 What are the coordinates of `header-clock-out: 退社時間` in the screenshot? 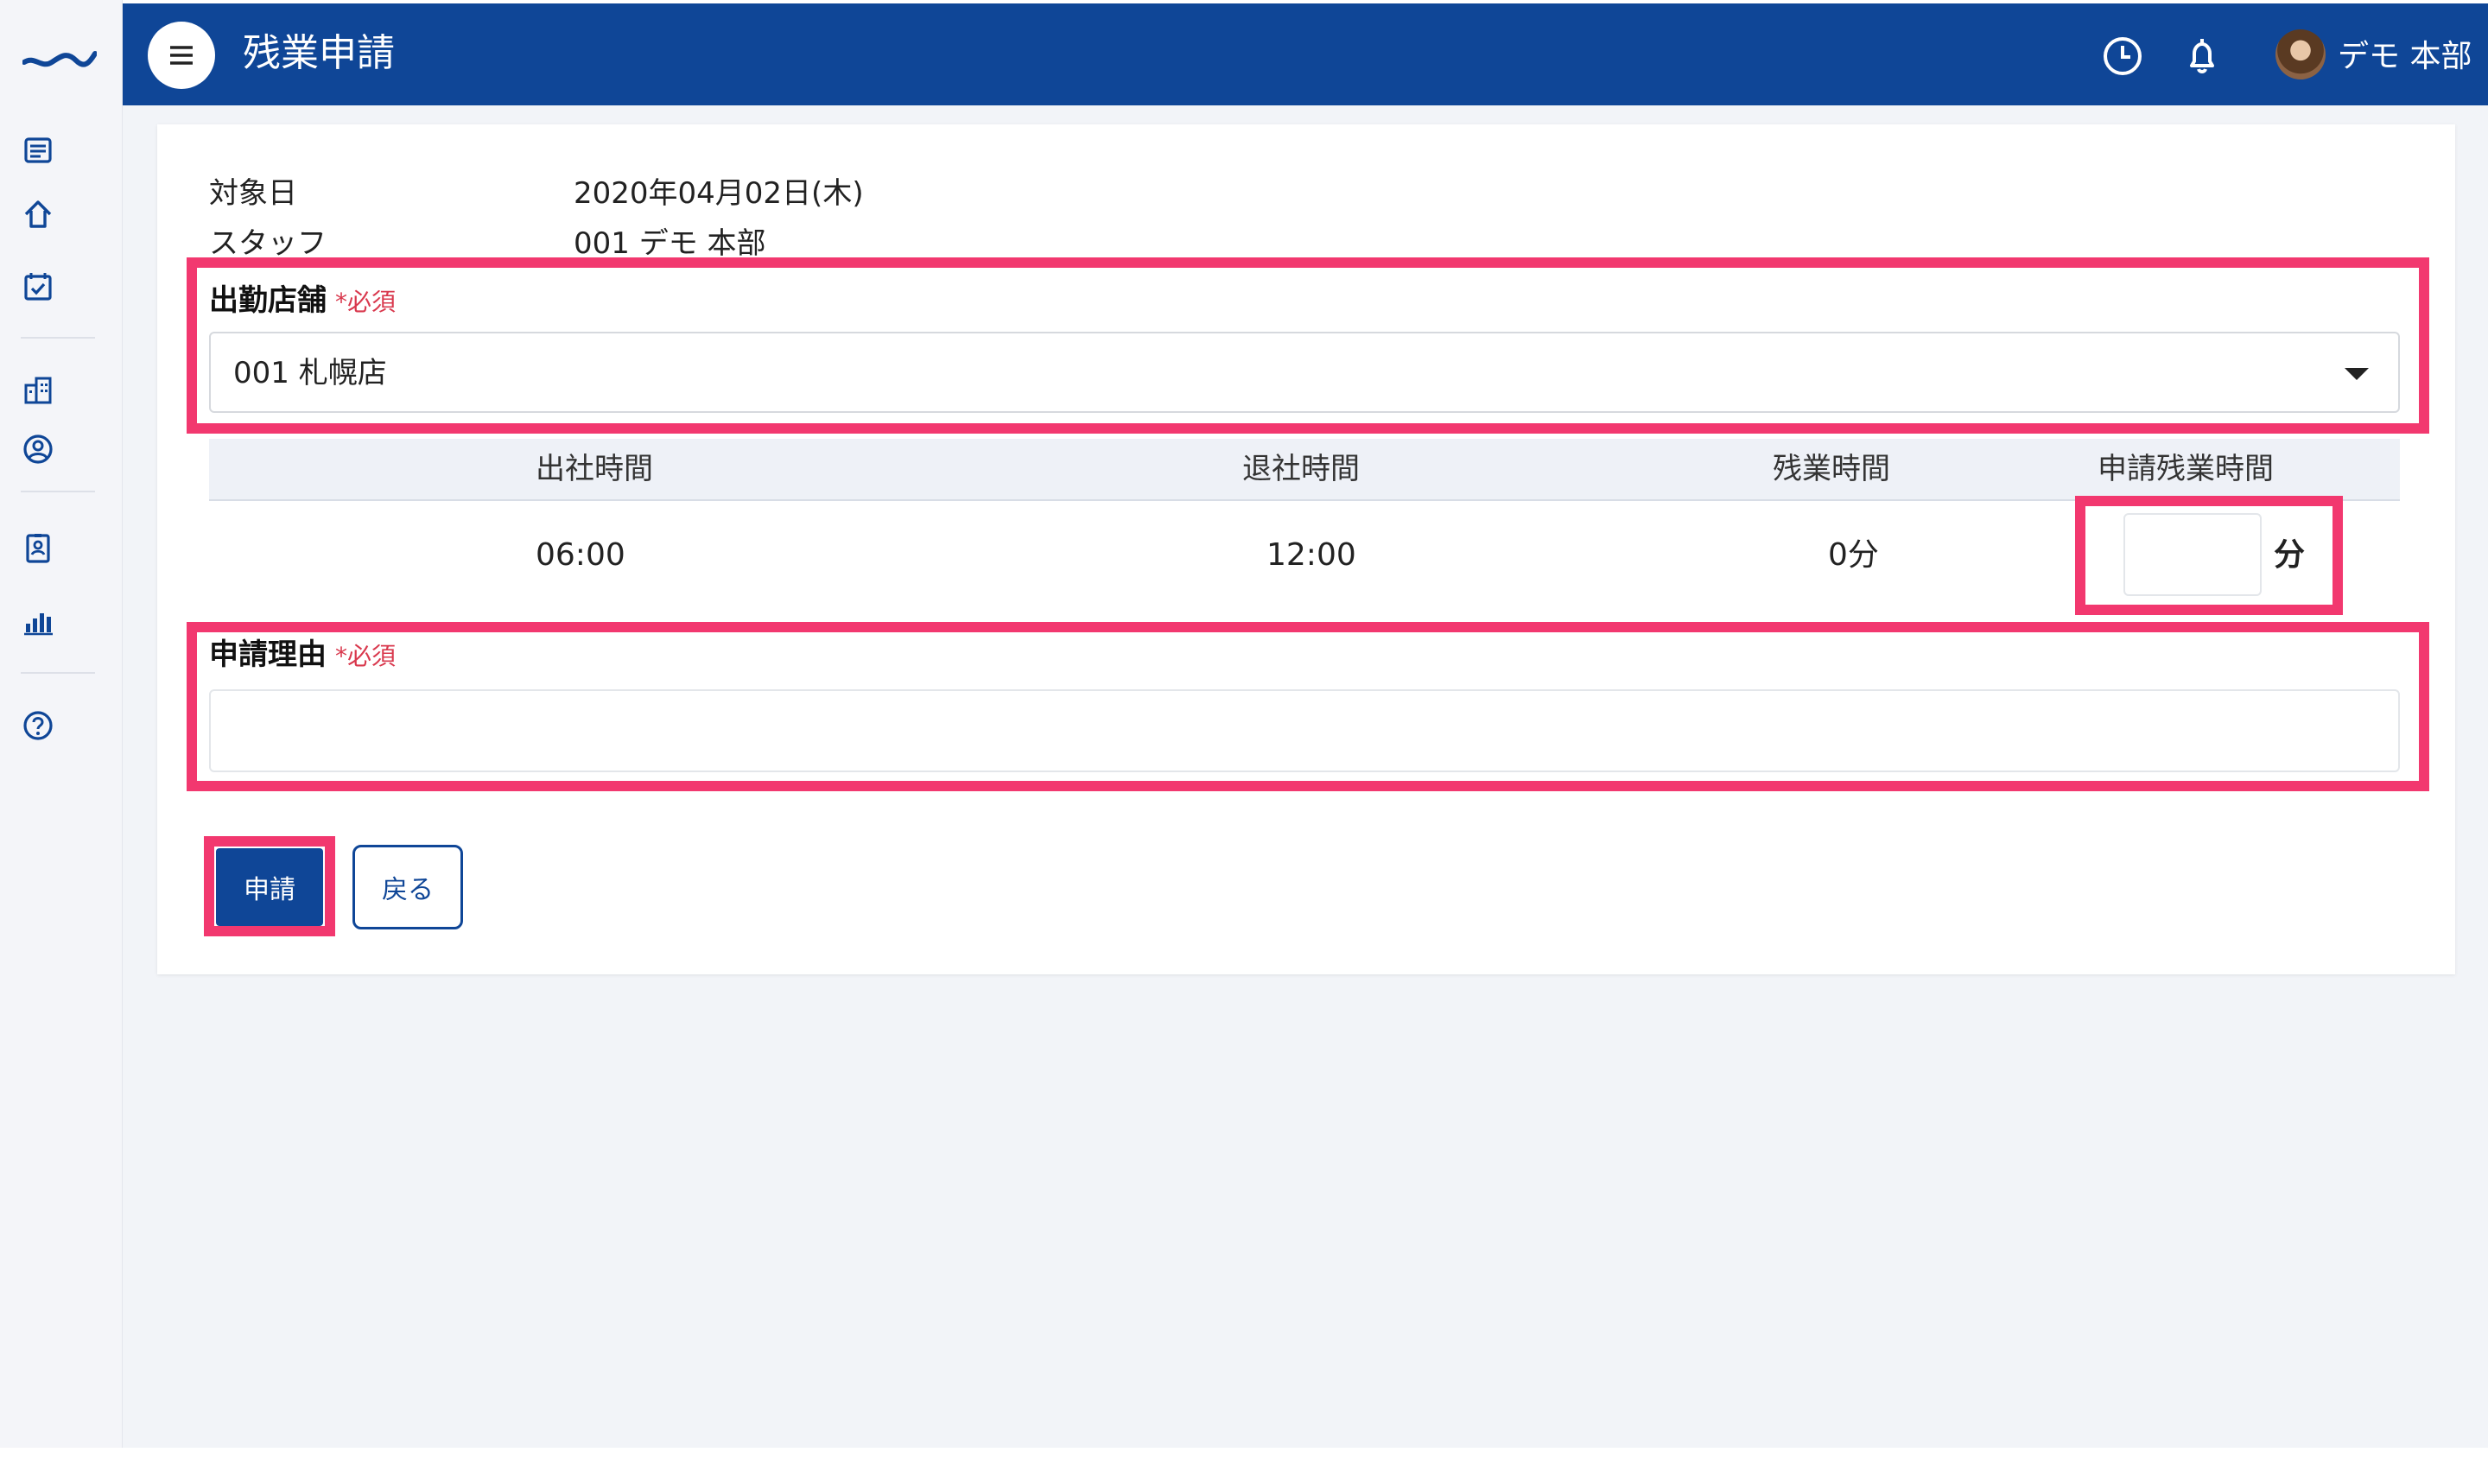 It's located at (1301, 469).